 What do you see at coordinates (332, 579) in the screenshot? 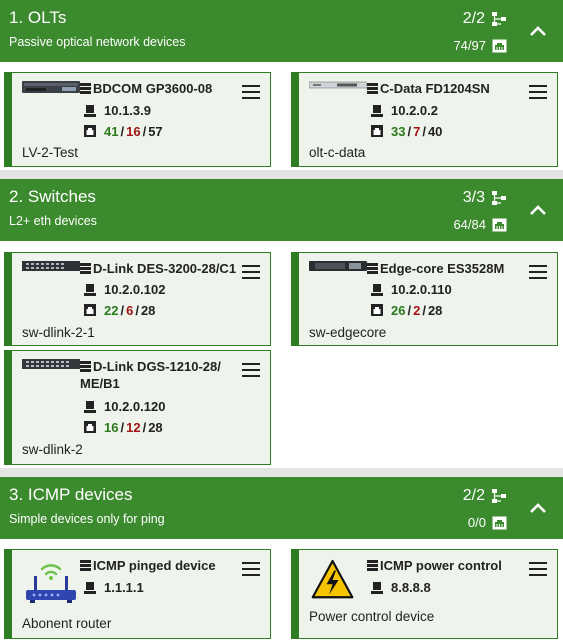
I see `high-voltage-warning-icon` at bounding box center [332, 579].